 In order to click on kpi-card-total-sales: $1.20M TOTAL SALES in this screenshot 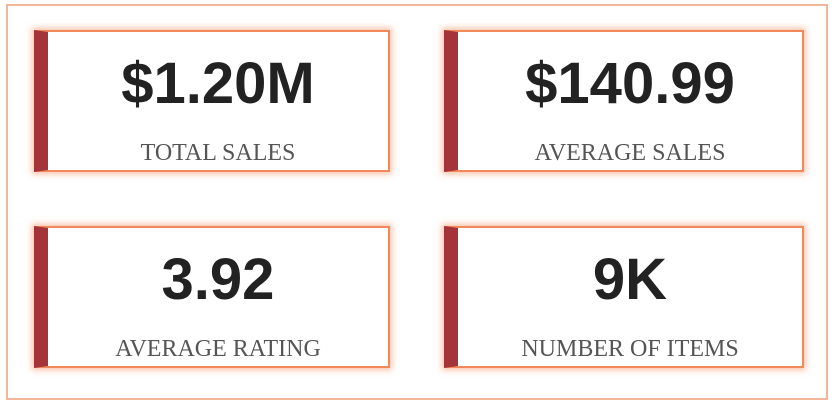, I will do `click(212, 101)`.